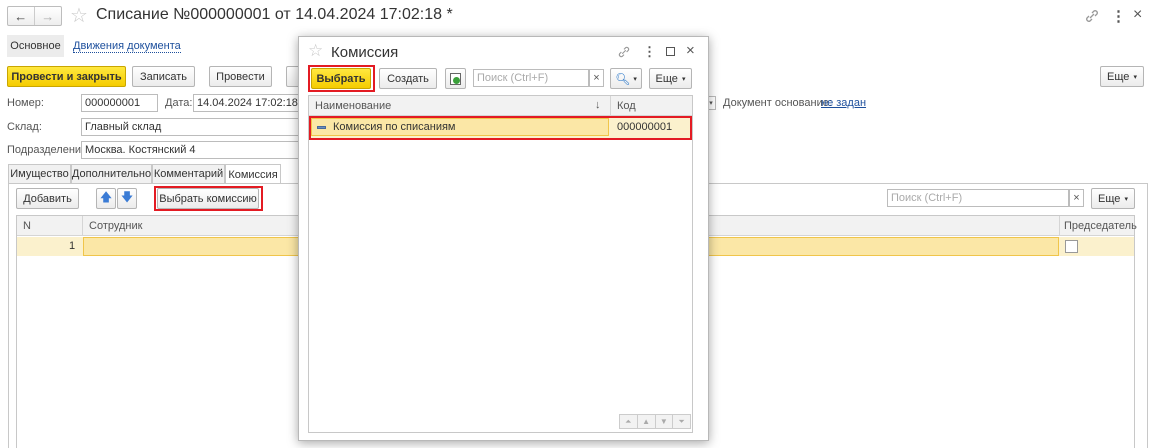 The width and height of the screenshot is (1158, 448). I want to click on pager: ⏶ ▲ ▼ ⏷, so click(655, 421).